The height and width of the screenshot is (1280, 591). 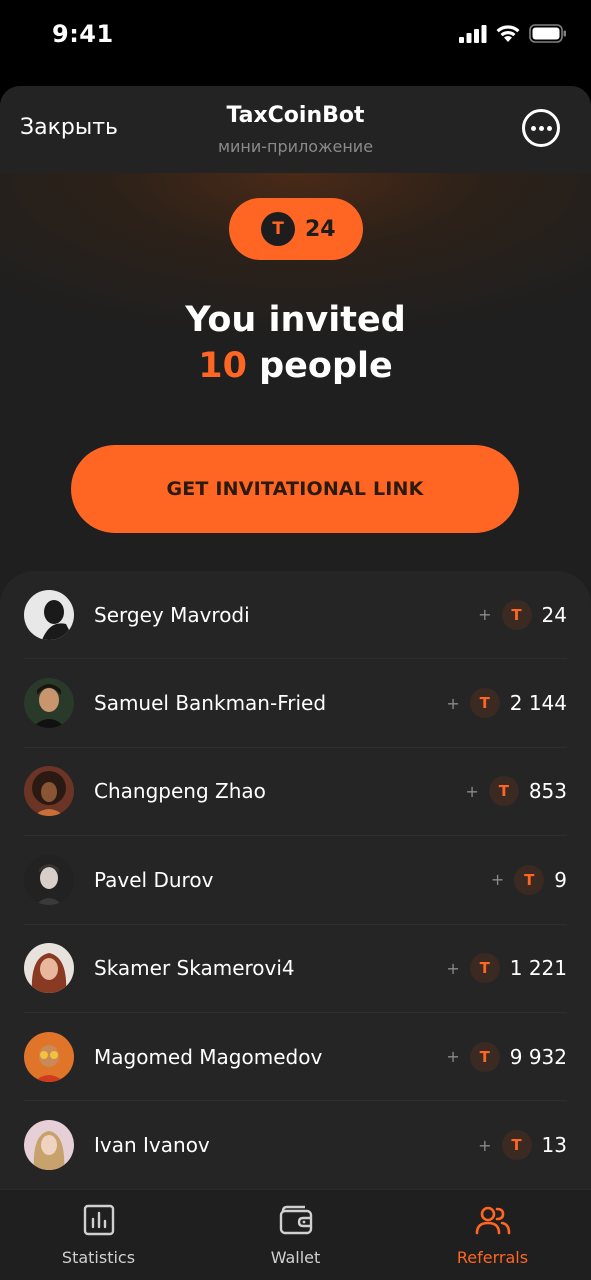 I want to click on invite-count: 10, so click(x=222, y=366).